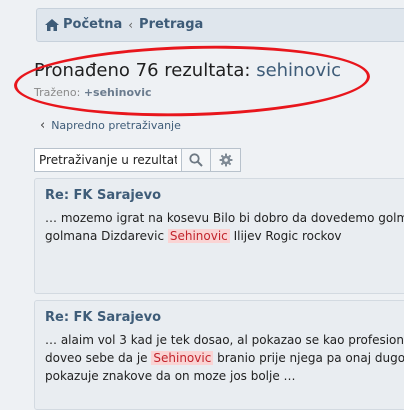 The height and width of the screenshot is (410, 404). I want to click on snippet-text: golmana Dizdarevic, so click(106, 236).